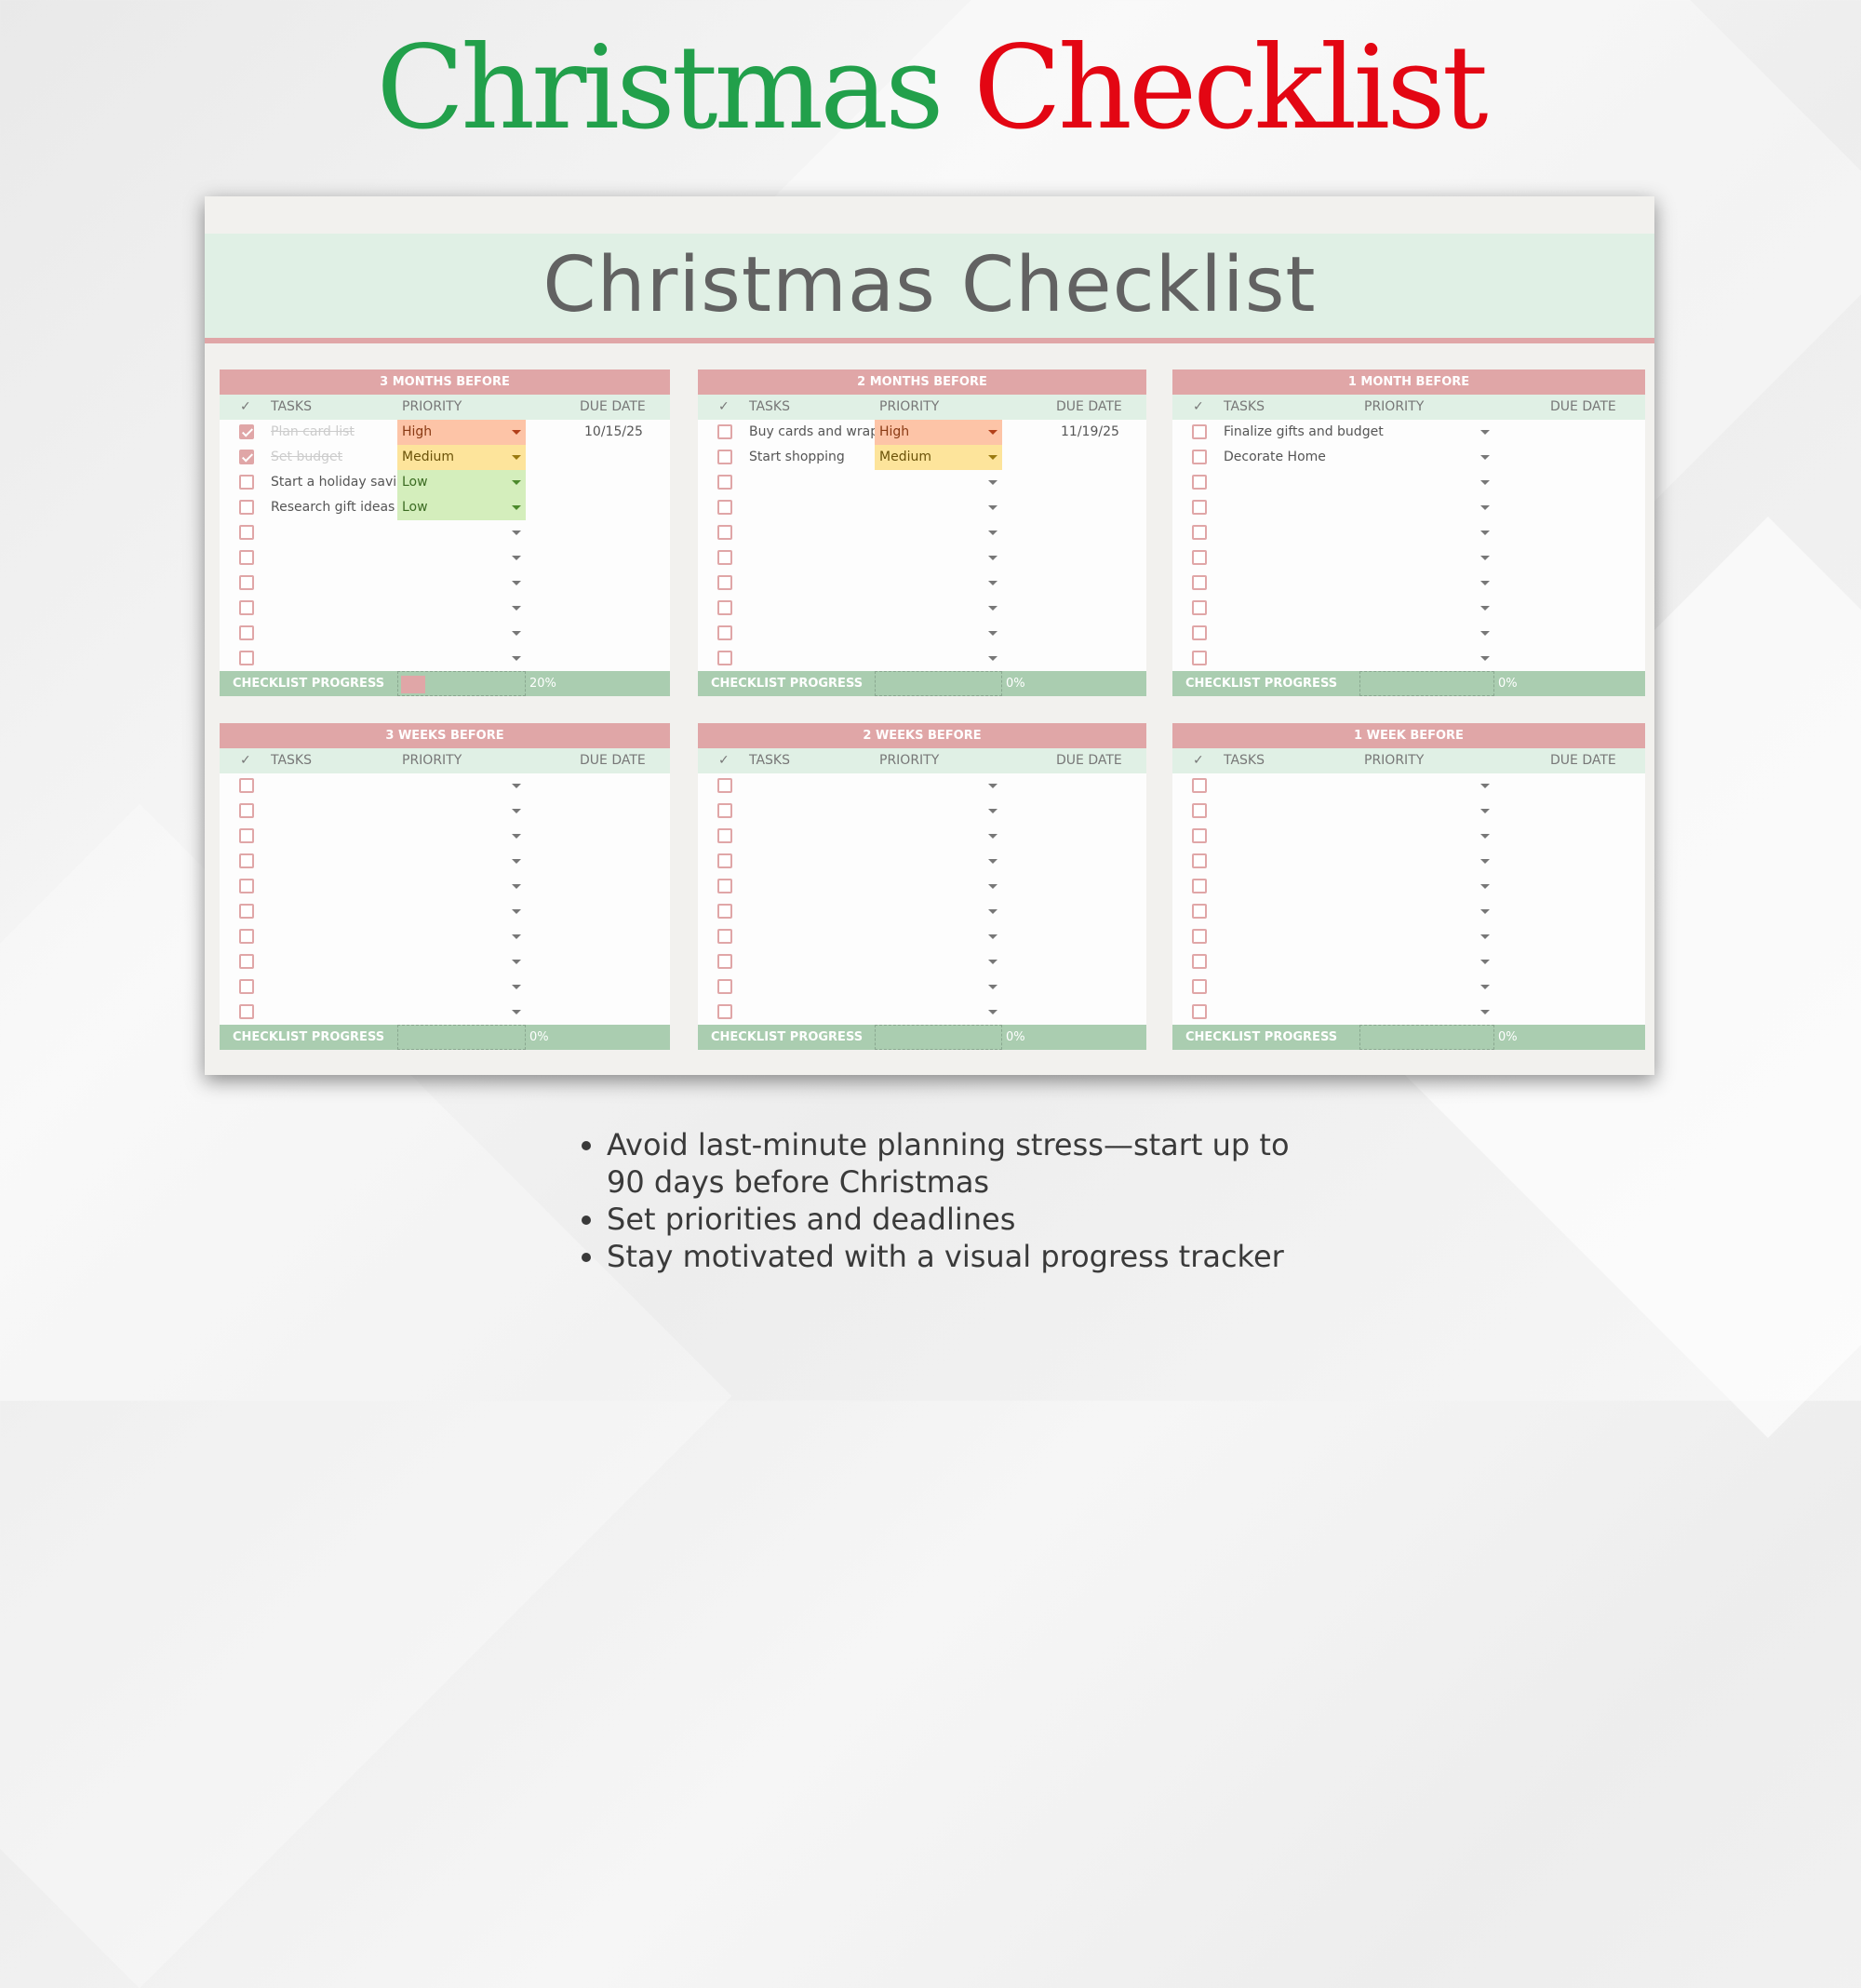 The width and height of the screenshot is (1861, 1988). What do you see at coordinates (461, 507) in the screenshot?
I see `priority-dropdown: Low` at bounding box center [461, 507].